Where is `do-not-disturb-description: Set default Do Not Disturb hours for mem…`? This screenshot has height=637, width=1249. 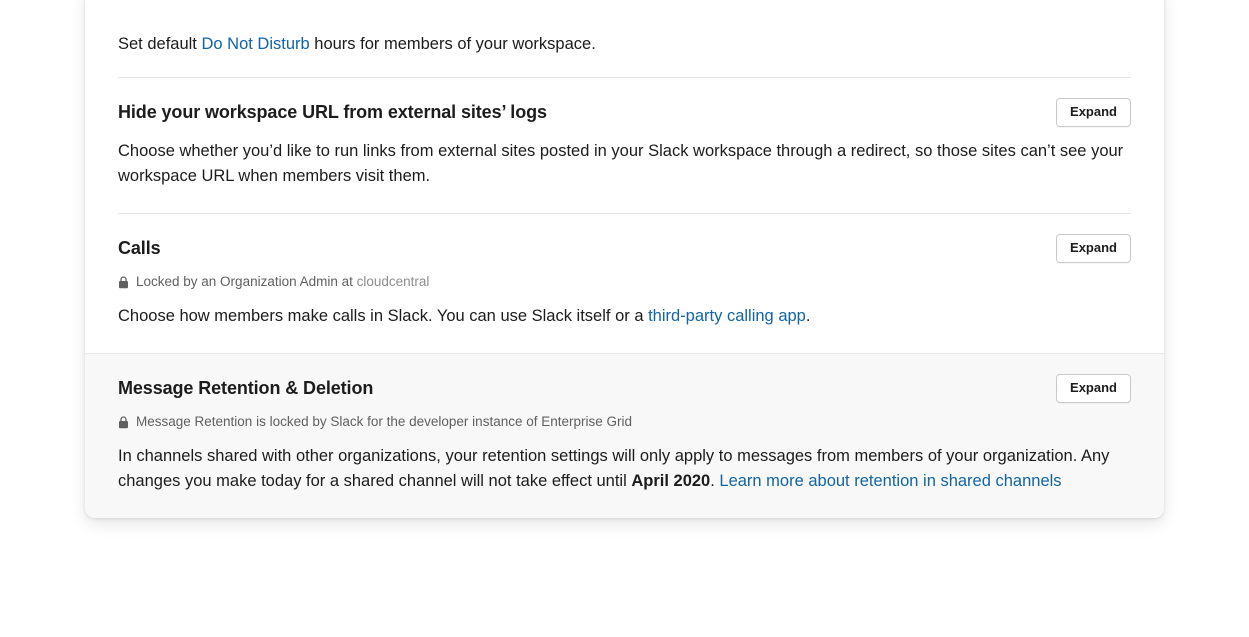
do-not-disturb-description: Set default Do Not Disturb hours for mem… is located at coordinates (624, 44).